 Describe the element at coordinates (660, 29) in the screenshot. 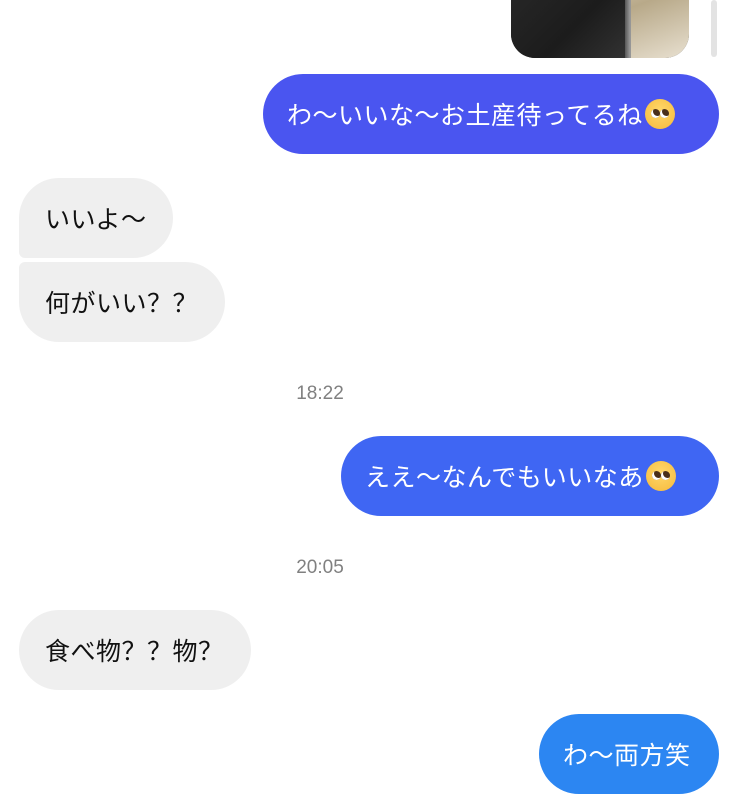

I see `photo-light-area` at that location.